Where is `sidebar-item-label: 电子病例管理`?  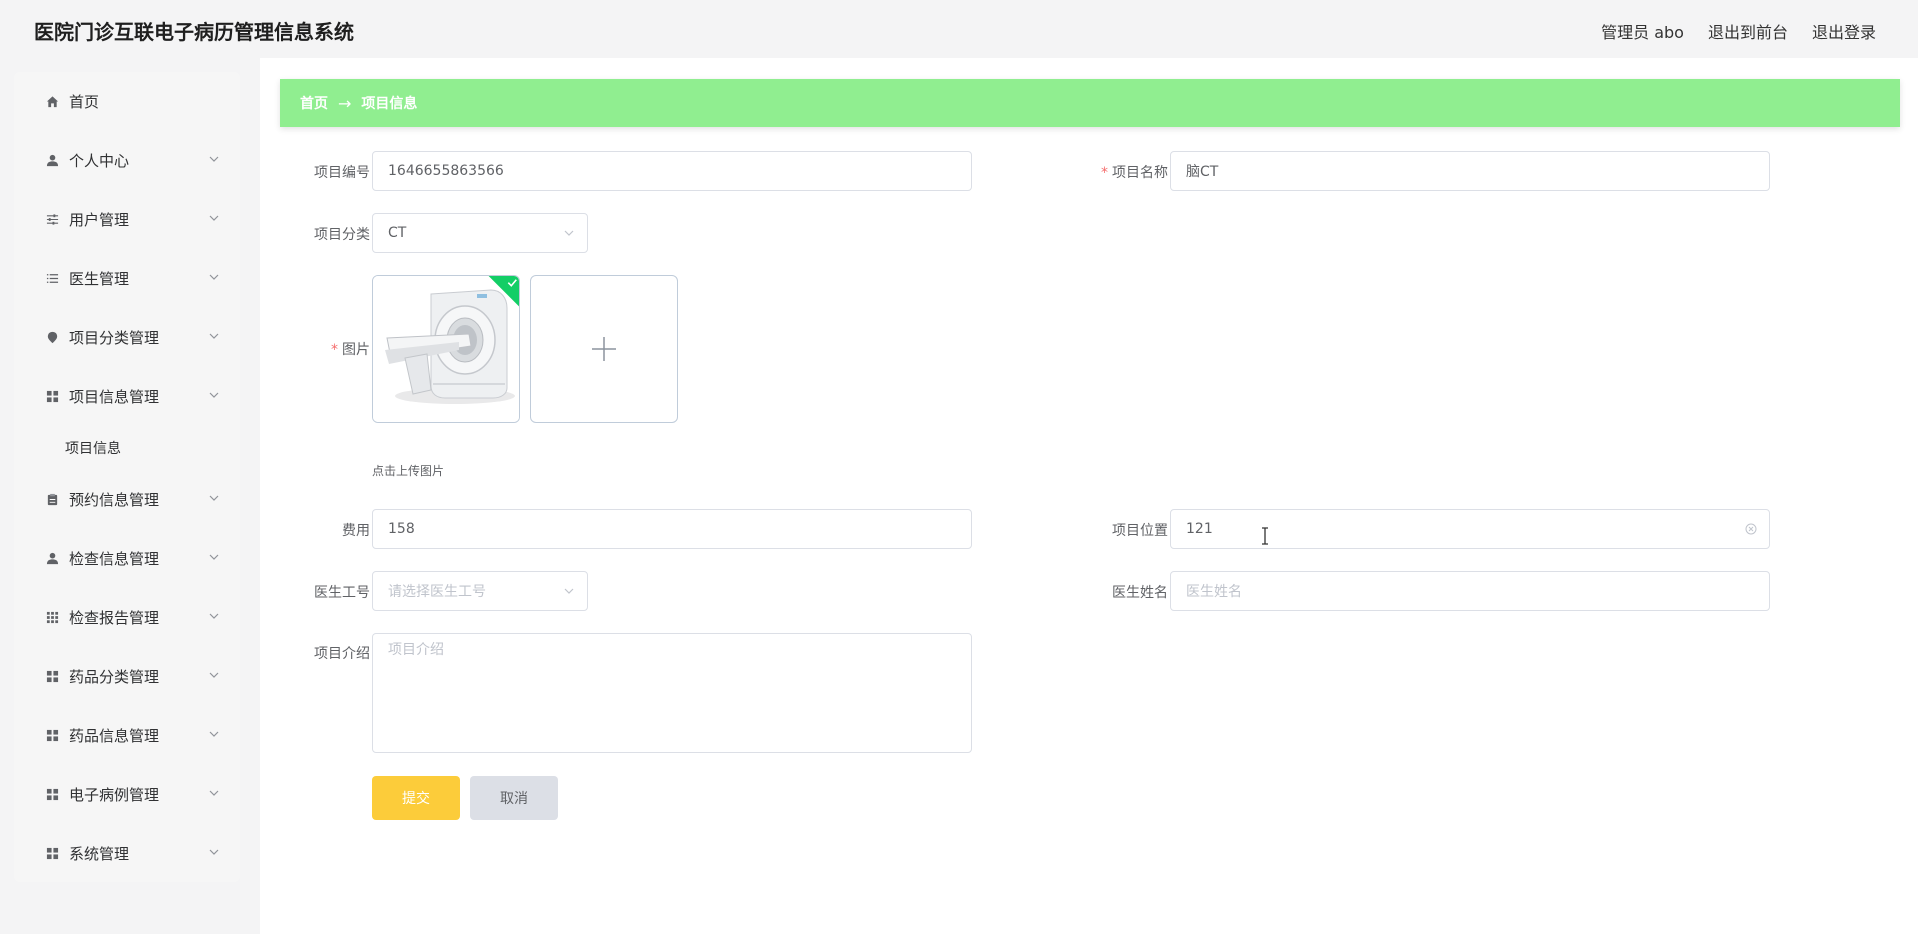 sidebar-item-label: 电子病例管理 is located at coordinates (114, 795).